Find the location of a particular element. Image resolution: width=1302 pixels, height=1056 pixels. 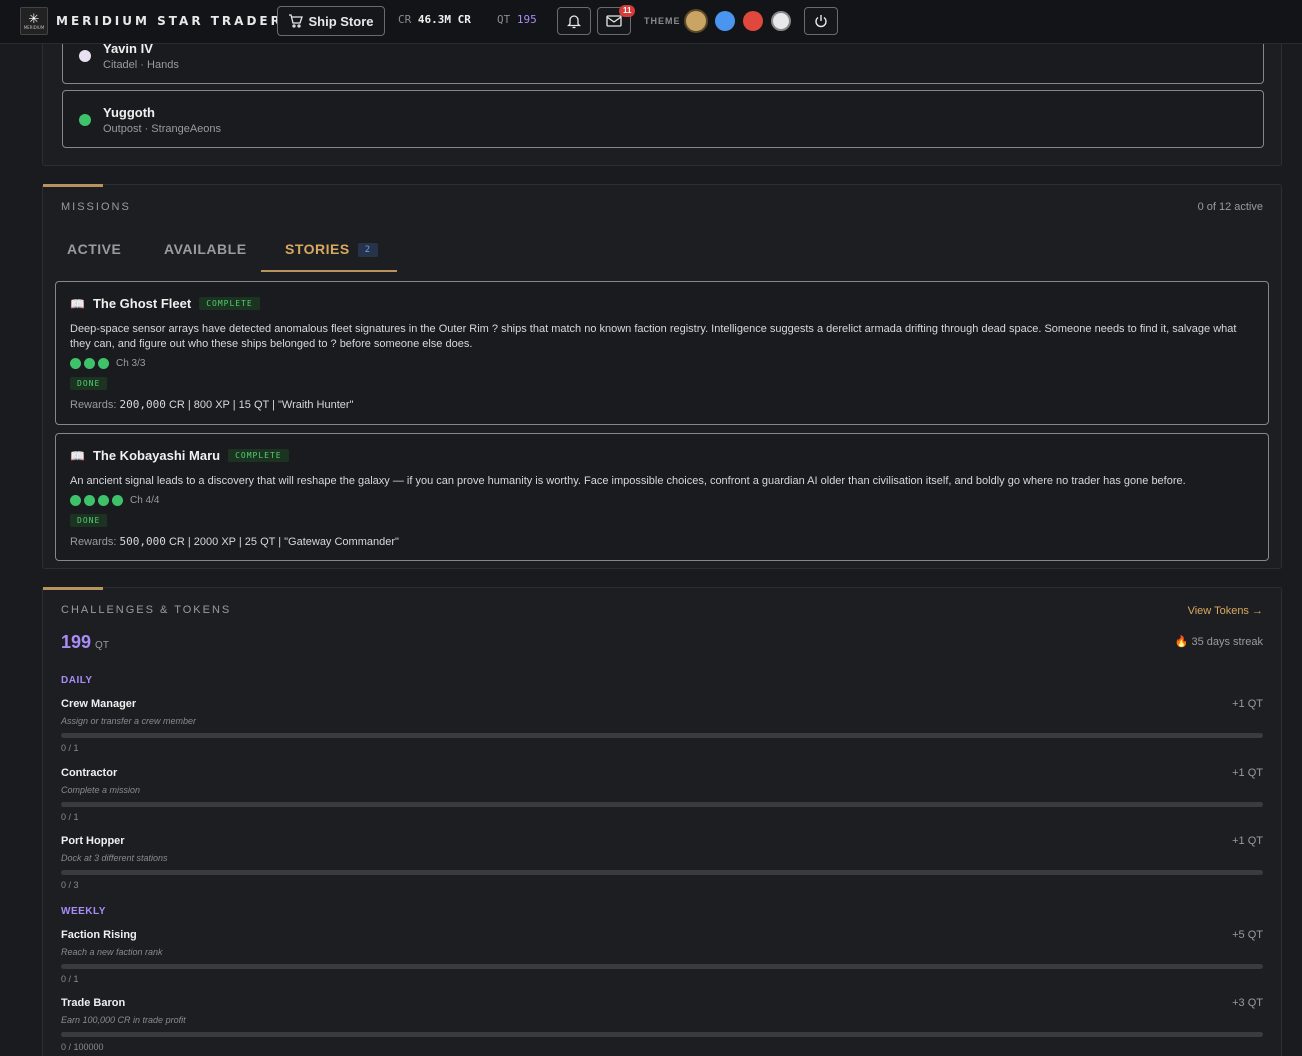

credits-stat: CR 46.3M CR is located at coordinates (434, 19).